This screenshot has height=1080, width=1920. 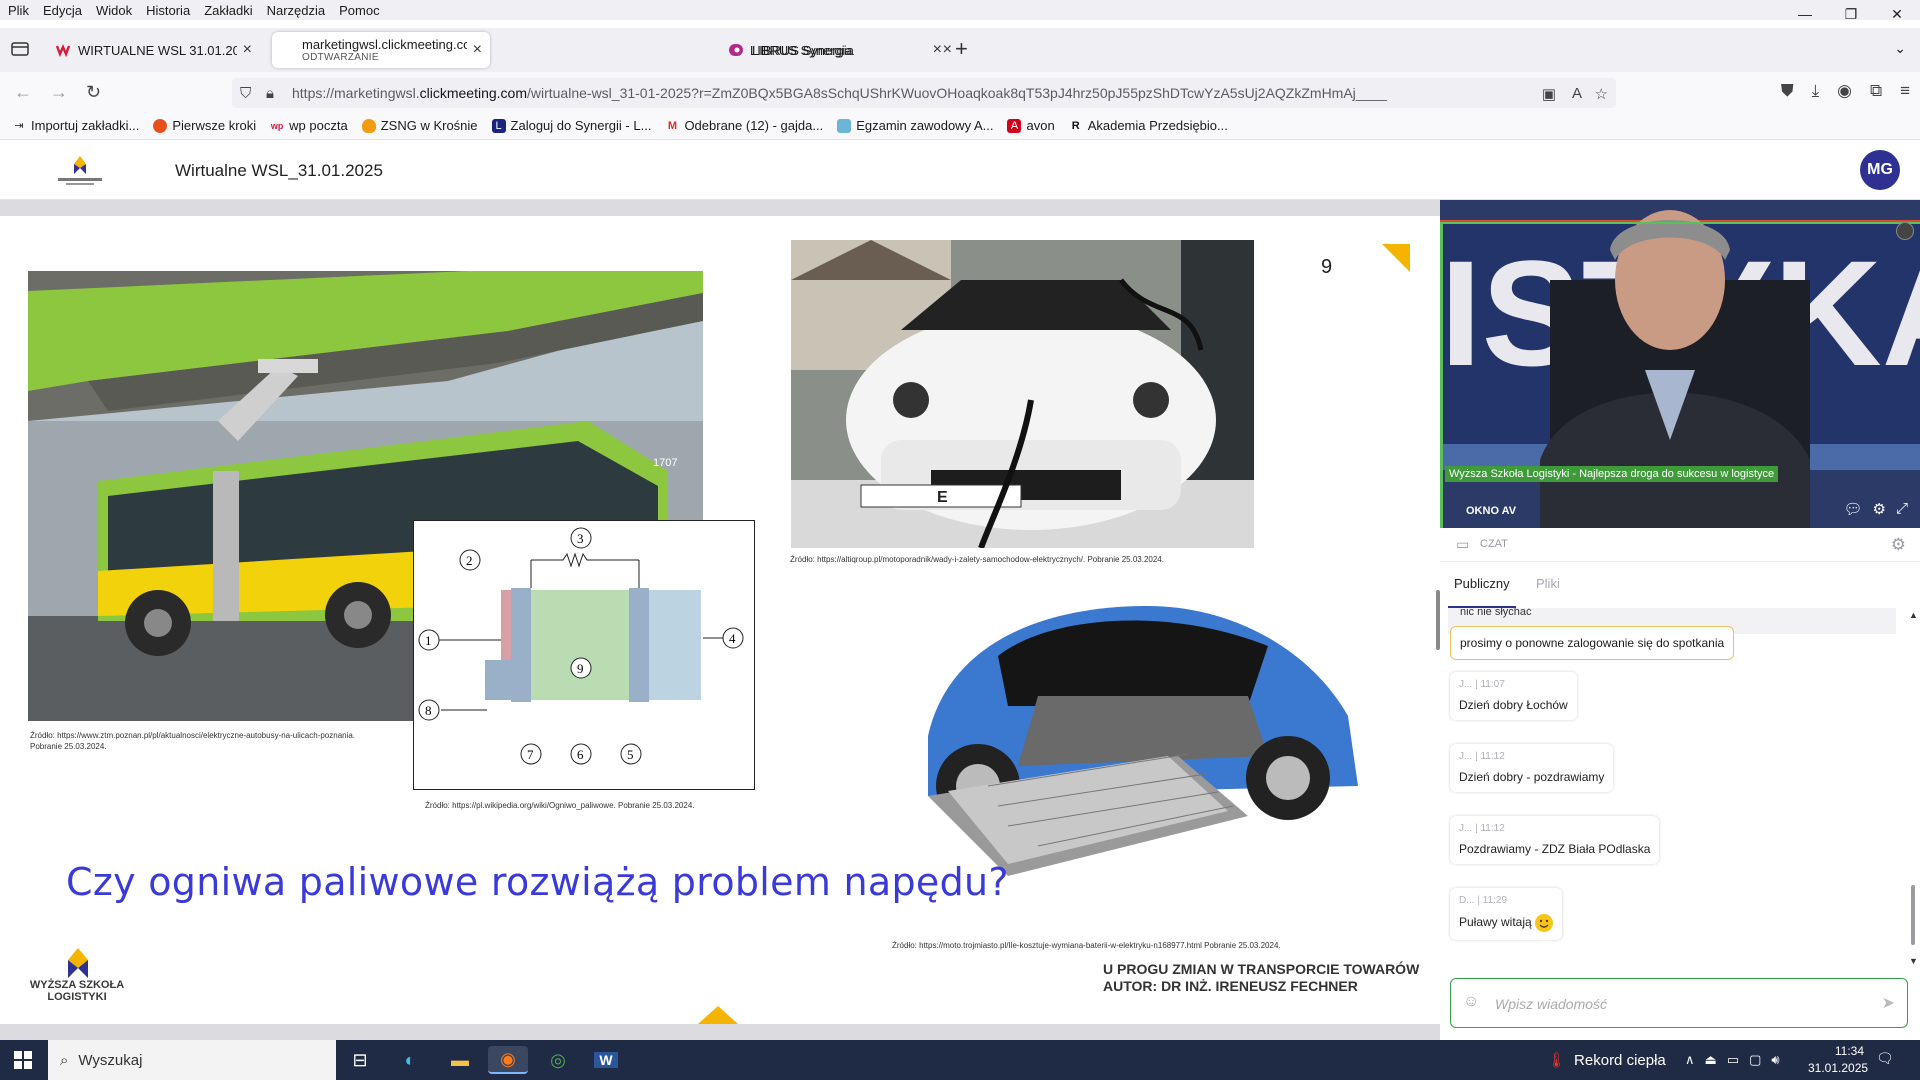 What do you see at coordinates (270, 93) in the screenshot?
I see `lock-icon: 🔒︎` at bounding box center [270, 93].